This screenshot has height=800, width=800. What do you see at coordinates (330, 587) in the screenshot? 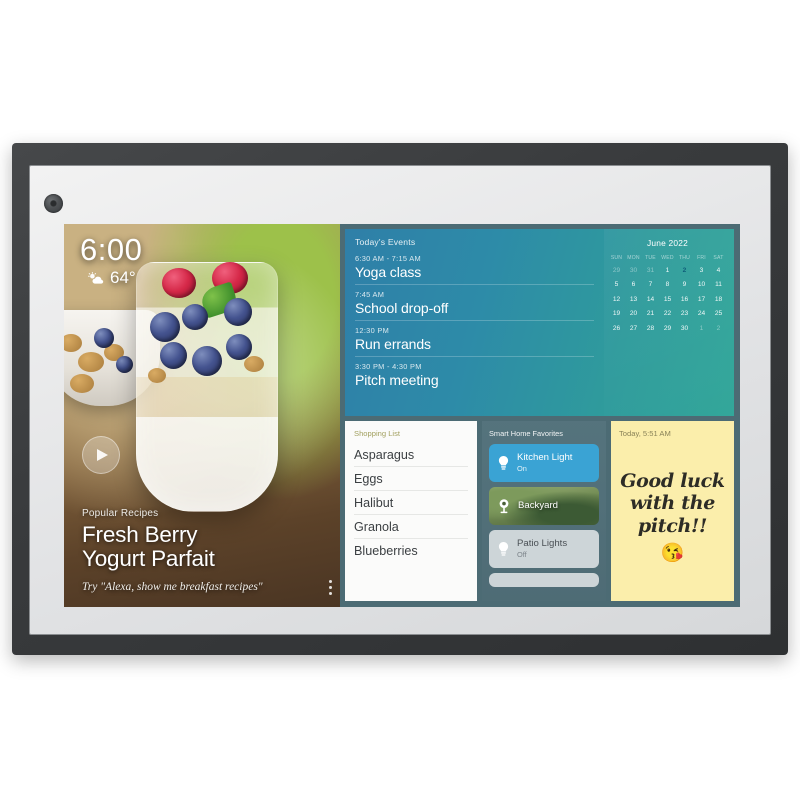
I see `kebab-menu-icon` at bounding box center [330, 587].